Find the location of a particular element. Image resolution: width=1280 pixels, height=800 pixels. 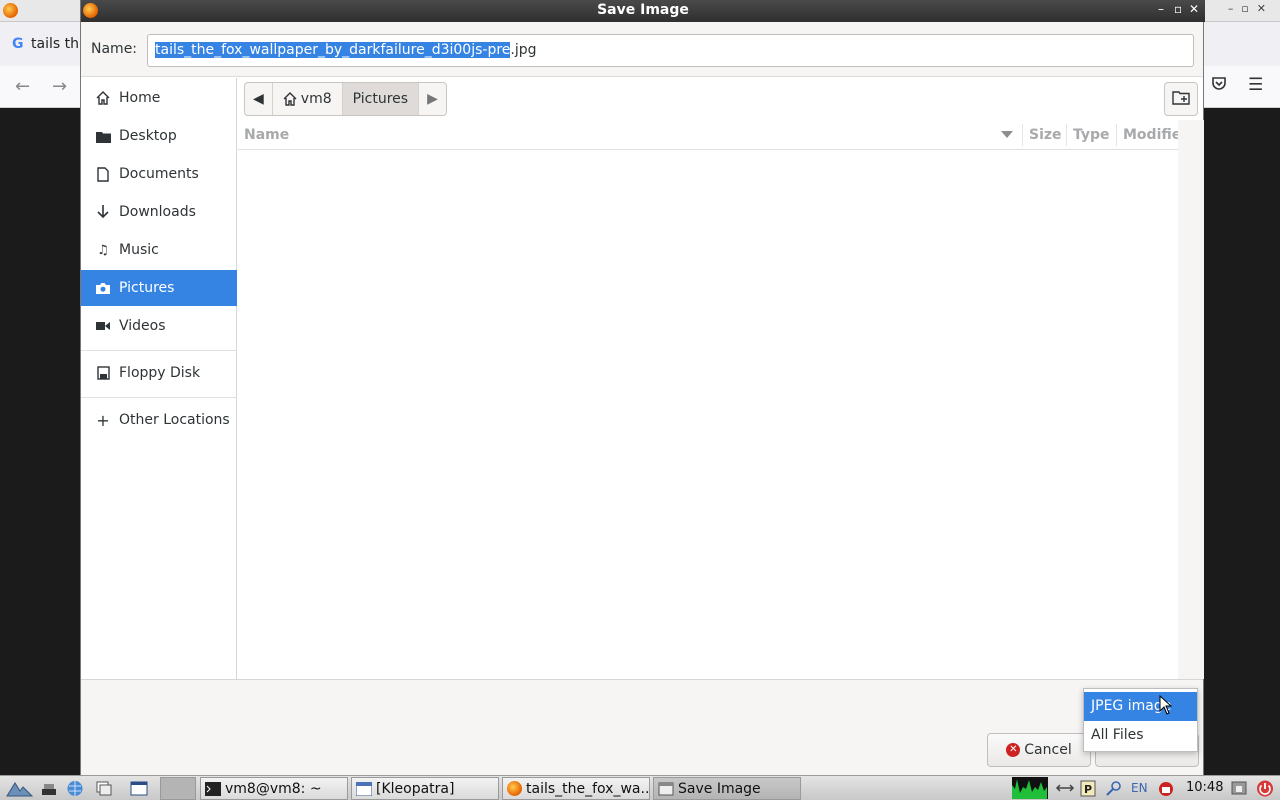

filetype-option-jpeg: JPEG image is located at coordinates (1140, 706).